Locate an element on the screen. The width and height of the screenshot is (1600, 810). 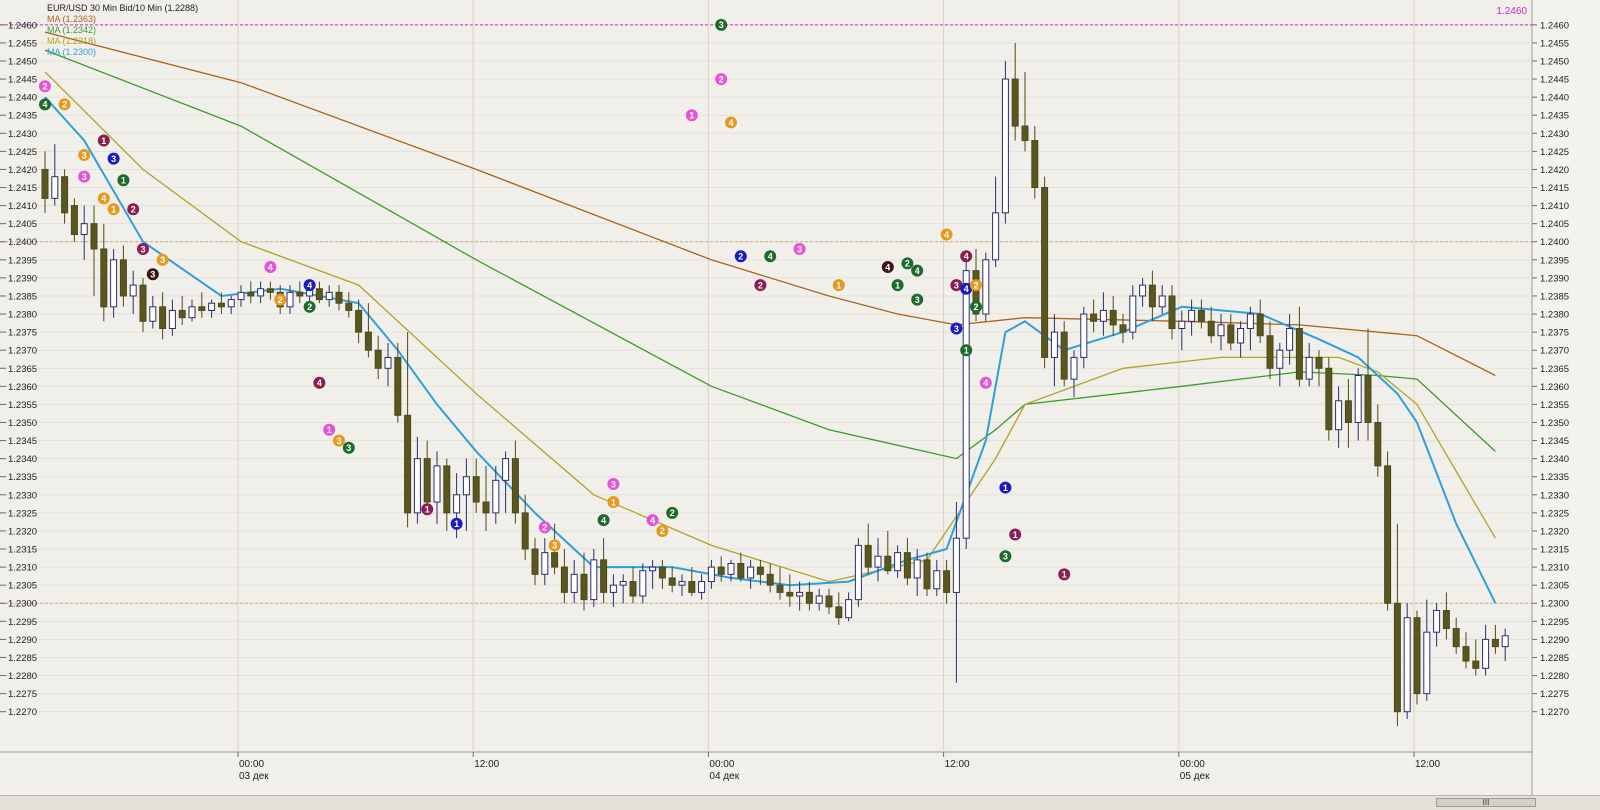
tick-label-y-left: 1.2360 is located at coordinates (22, 387).